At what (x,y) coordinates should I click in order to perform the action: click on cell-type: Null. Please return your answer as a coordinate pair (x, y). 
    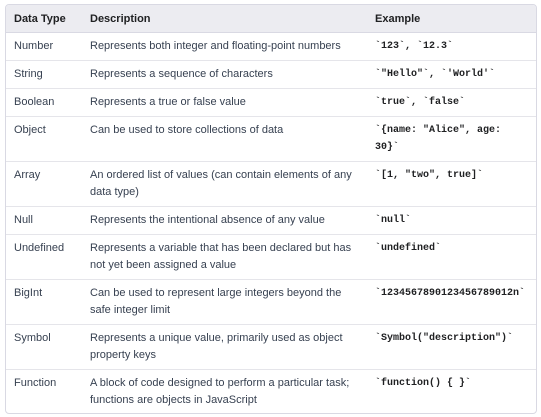
    Looking at the image, I should click on (44, 220).